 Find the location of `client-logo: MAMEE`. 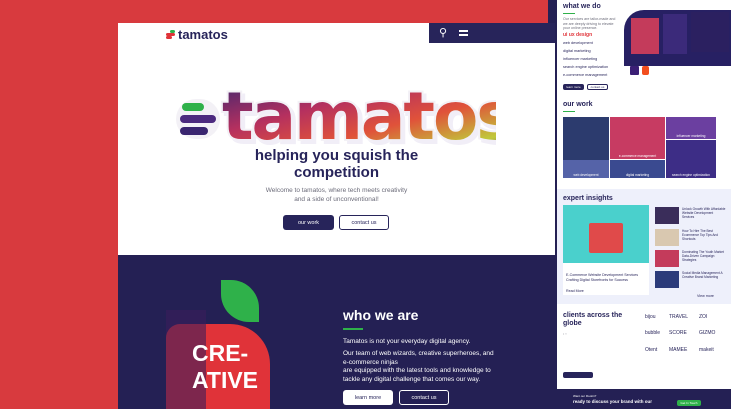

client-logo: MAMEE is located at coordinates (678, 350).